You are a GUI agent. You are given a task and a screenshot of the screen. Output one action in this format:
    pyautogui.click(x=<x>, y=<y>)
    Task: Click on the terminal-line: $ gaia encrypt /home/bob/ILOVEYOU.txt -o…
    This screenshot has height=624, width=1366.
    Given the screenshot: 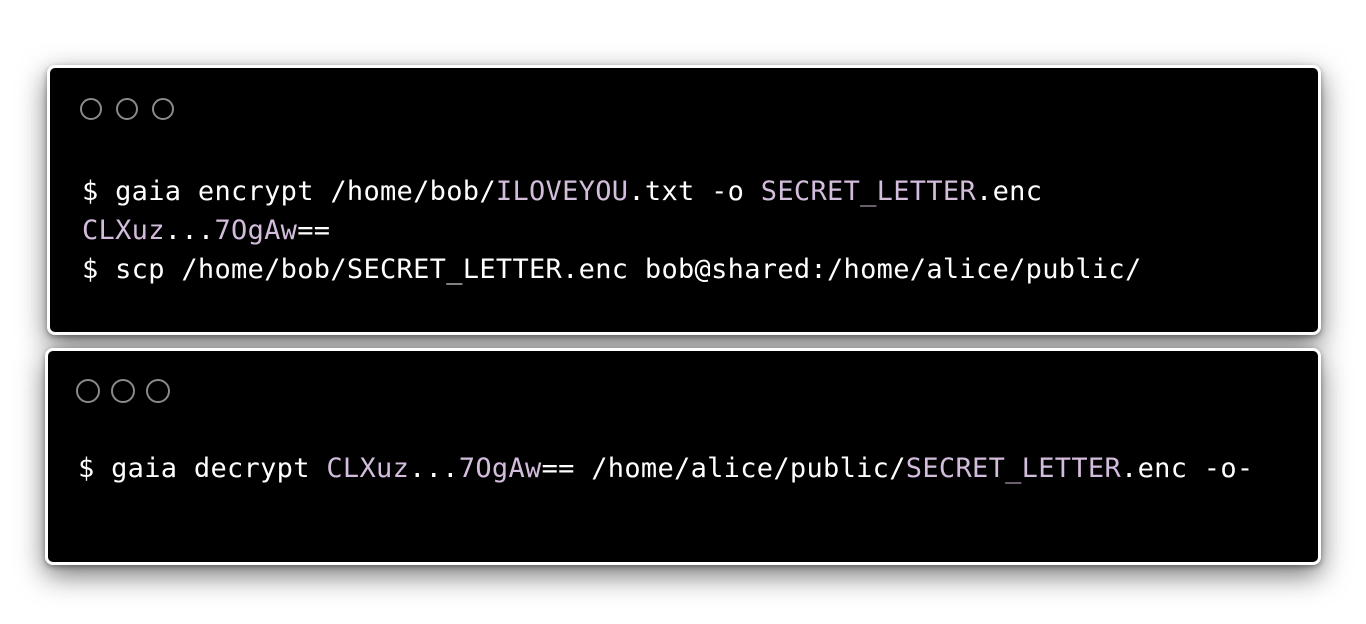 What is the action you would take?
    pyautogui.click(x=612, y=191)
    